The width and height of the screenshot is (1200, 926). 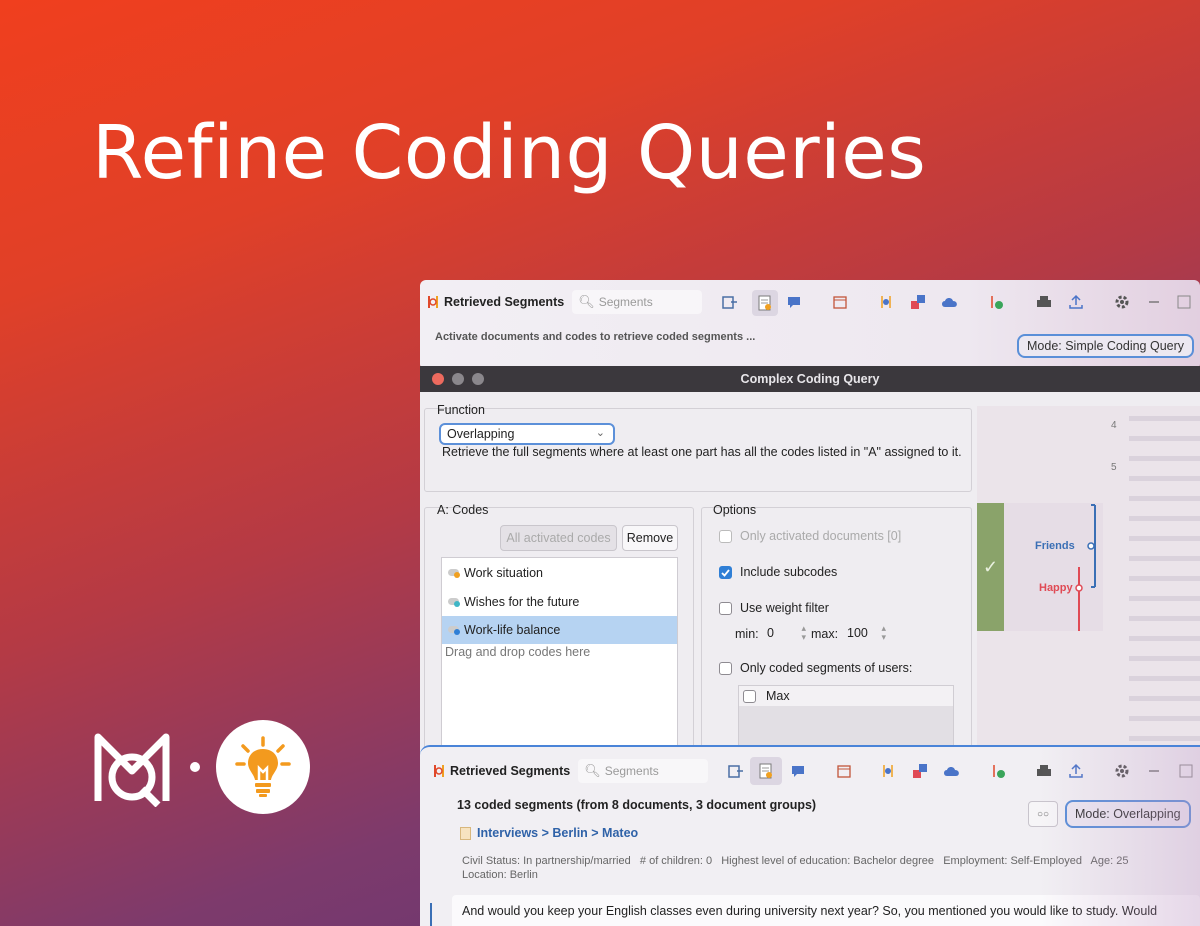 I want to click on coding-stripes, so click(x=1085, y=567).